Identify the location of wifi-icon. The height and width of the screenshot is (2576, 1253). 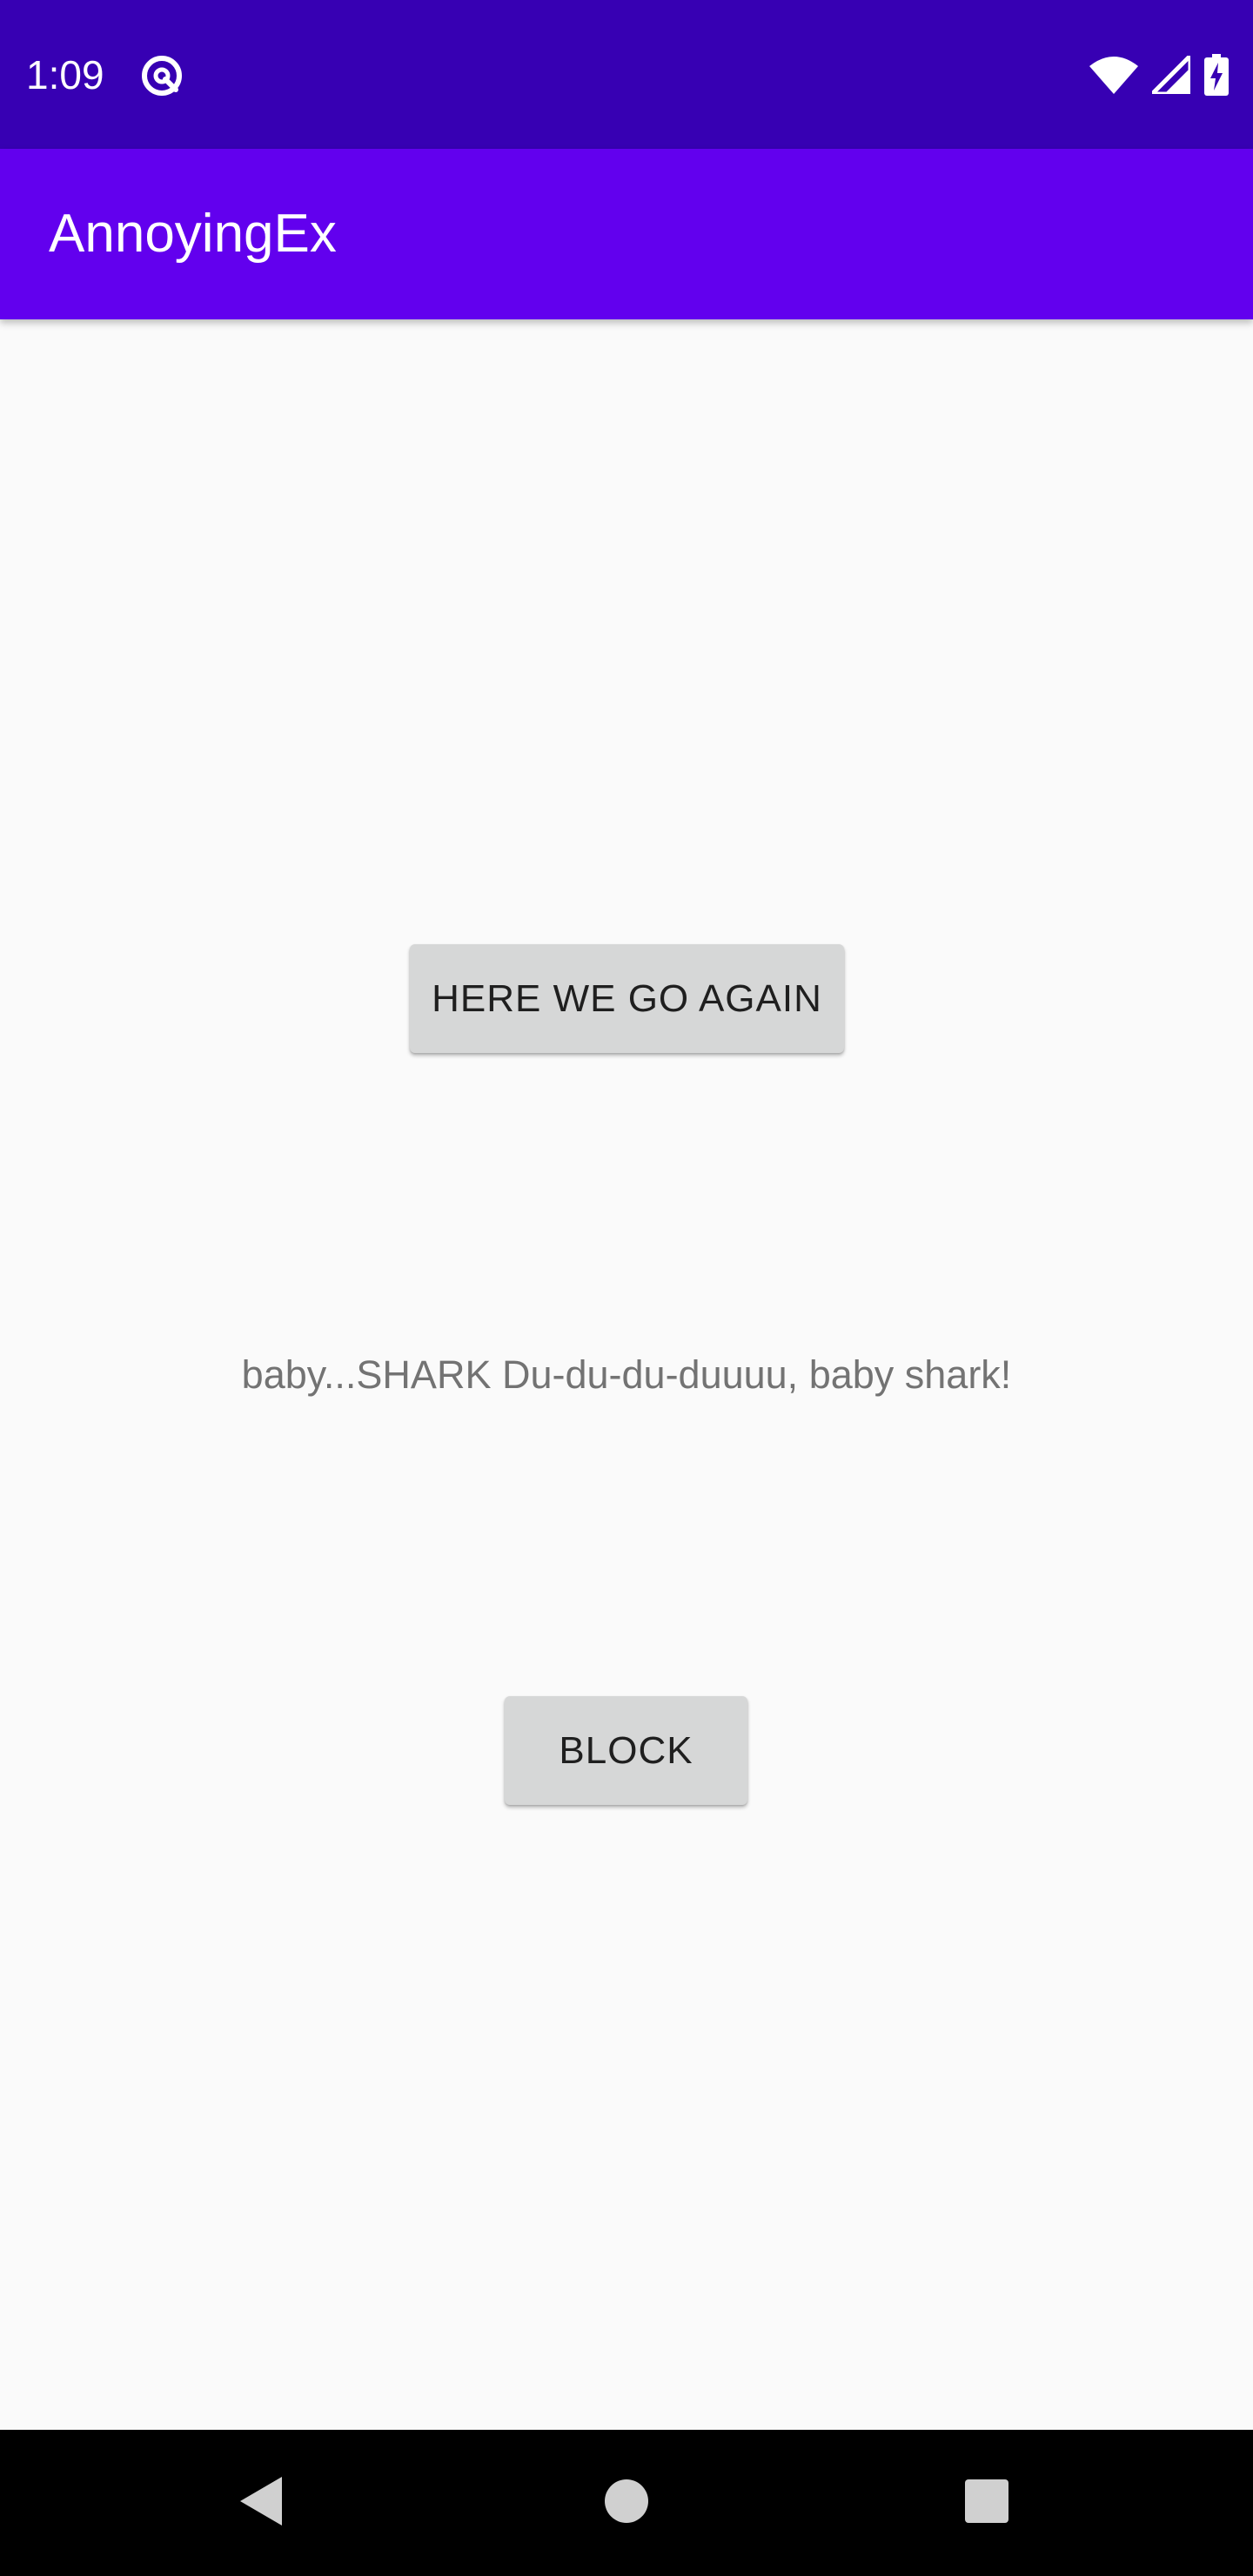
(1113, 75).